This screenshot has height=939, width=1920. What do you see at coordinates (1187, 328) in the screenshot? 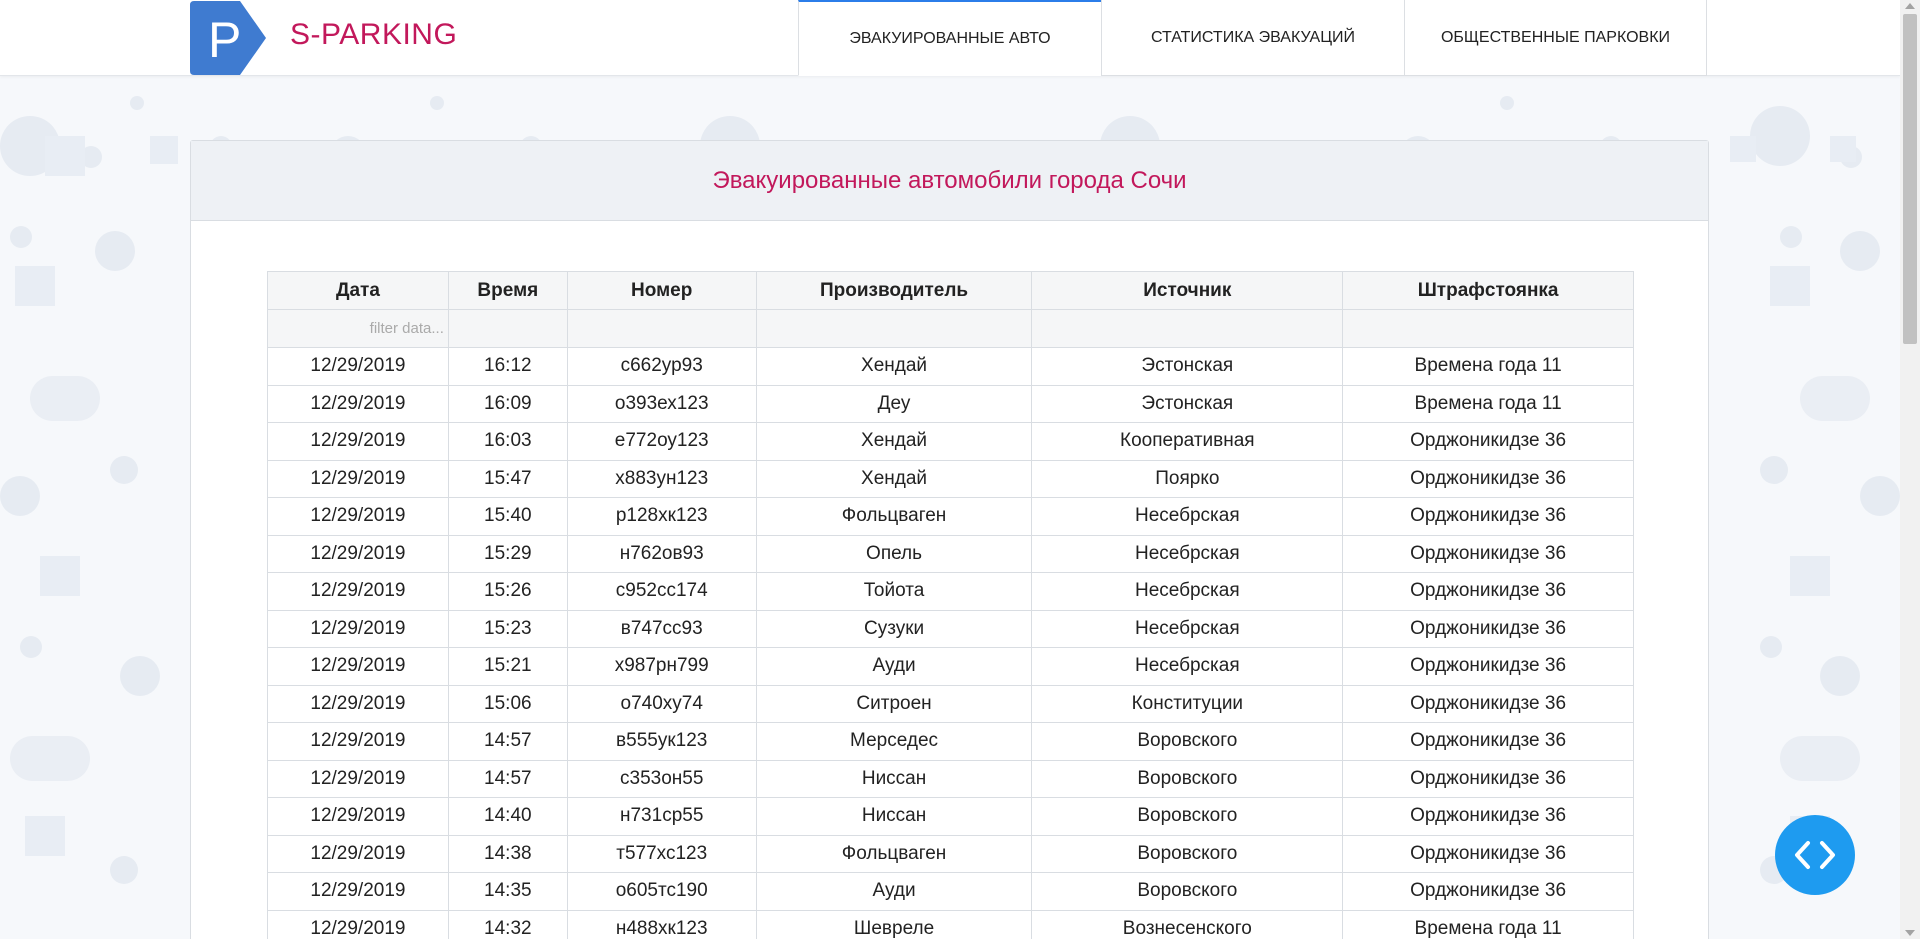
I see `filter-cell-source` at bounding box center [1187, 328].